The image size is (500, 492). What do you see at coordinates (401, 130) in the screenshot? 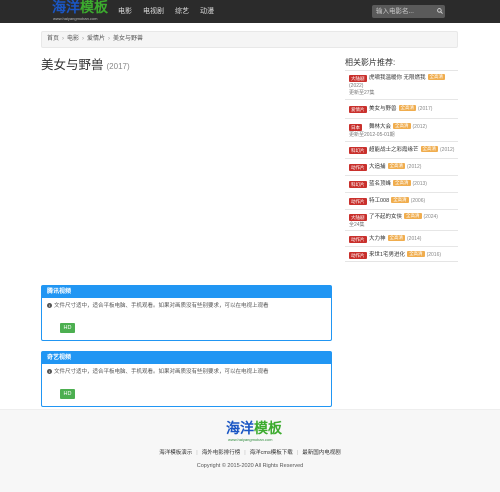
I see `list-item: 日本 舞林大会 全高清 (2012) 更新至2012-05-01期` at bounding box center [401, 130].